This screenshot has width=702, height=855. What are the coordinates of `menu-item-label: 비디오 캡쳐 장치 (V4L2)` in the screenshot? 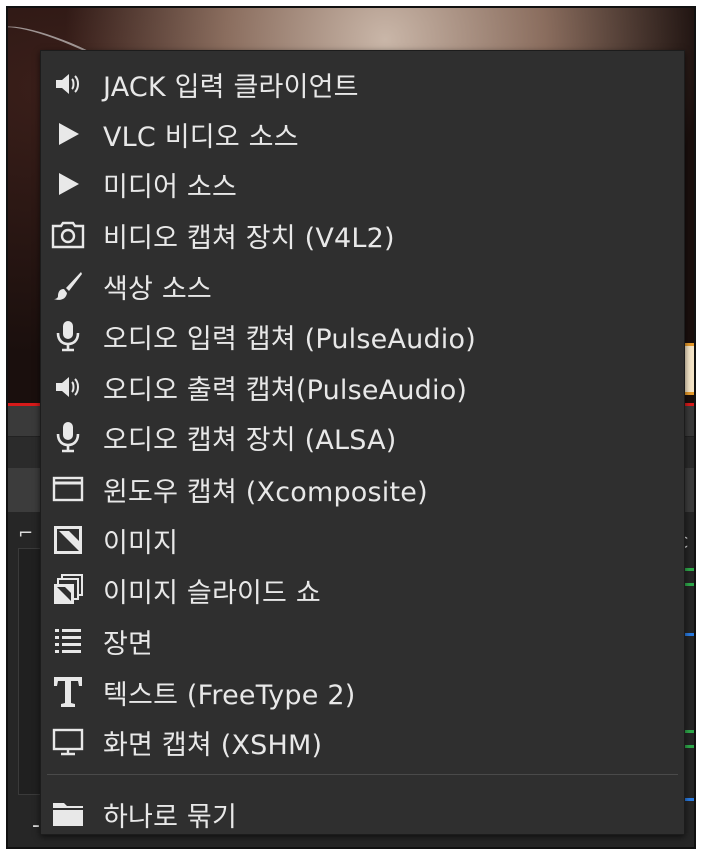 It's located at (249, 238).